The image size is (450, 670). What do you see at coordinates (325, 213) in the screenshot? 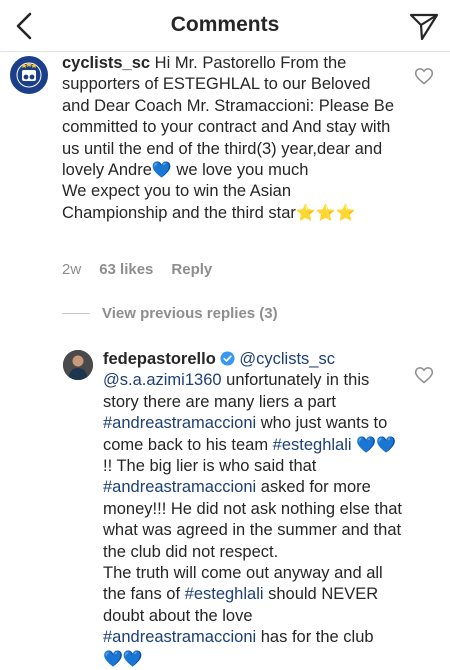
I see `star-emoji: ⭐⭐⭐` at bounding box center [325, 213].